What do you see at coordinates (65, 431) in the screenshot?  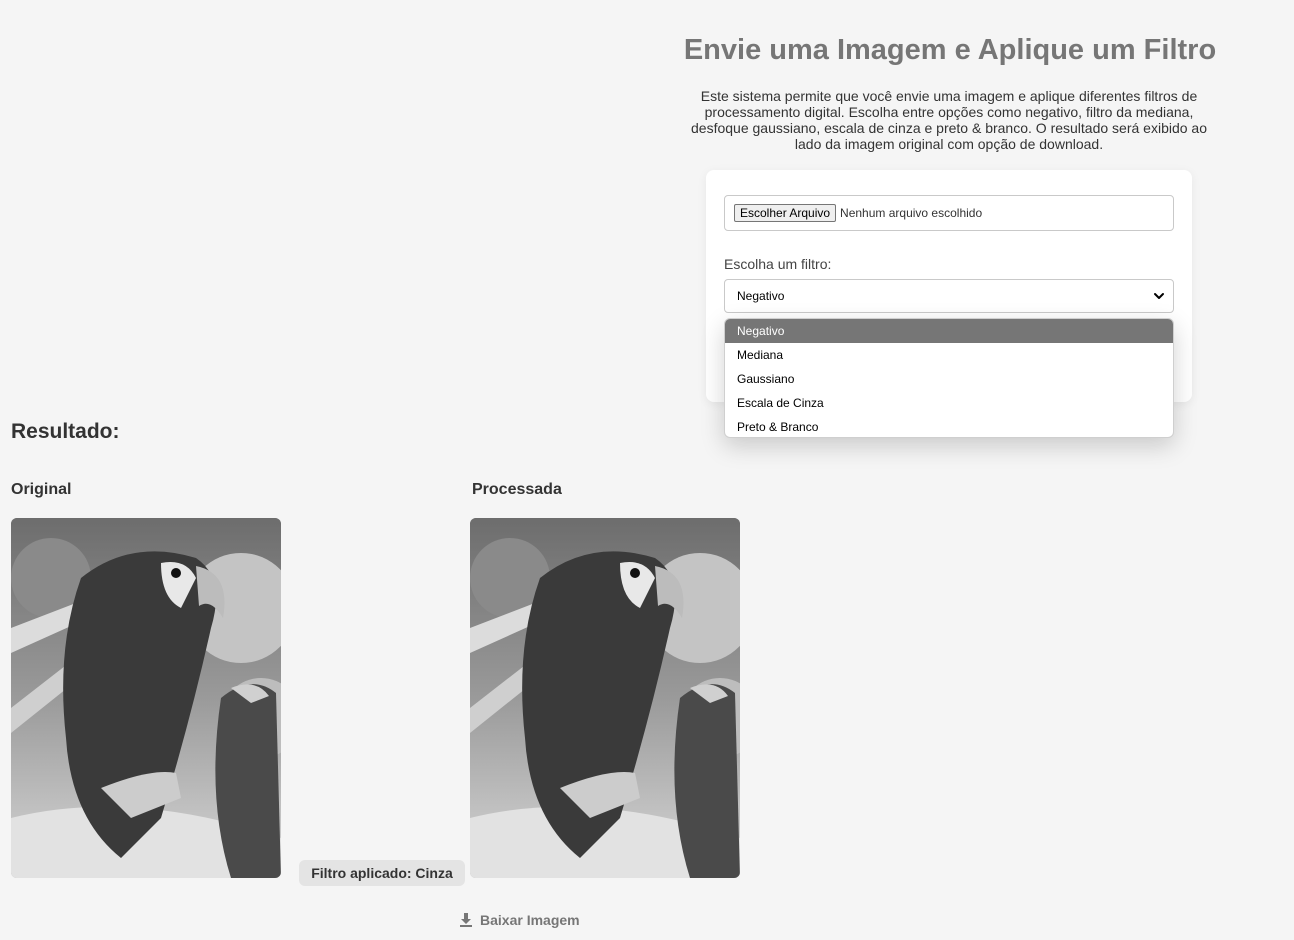 I see `results-heading: Resultado:` at bounding box center [65, 431].